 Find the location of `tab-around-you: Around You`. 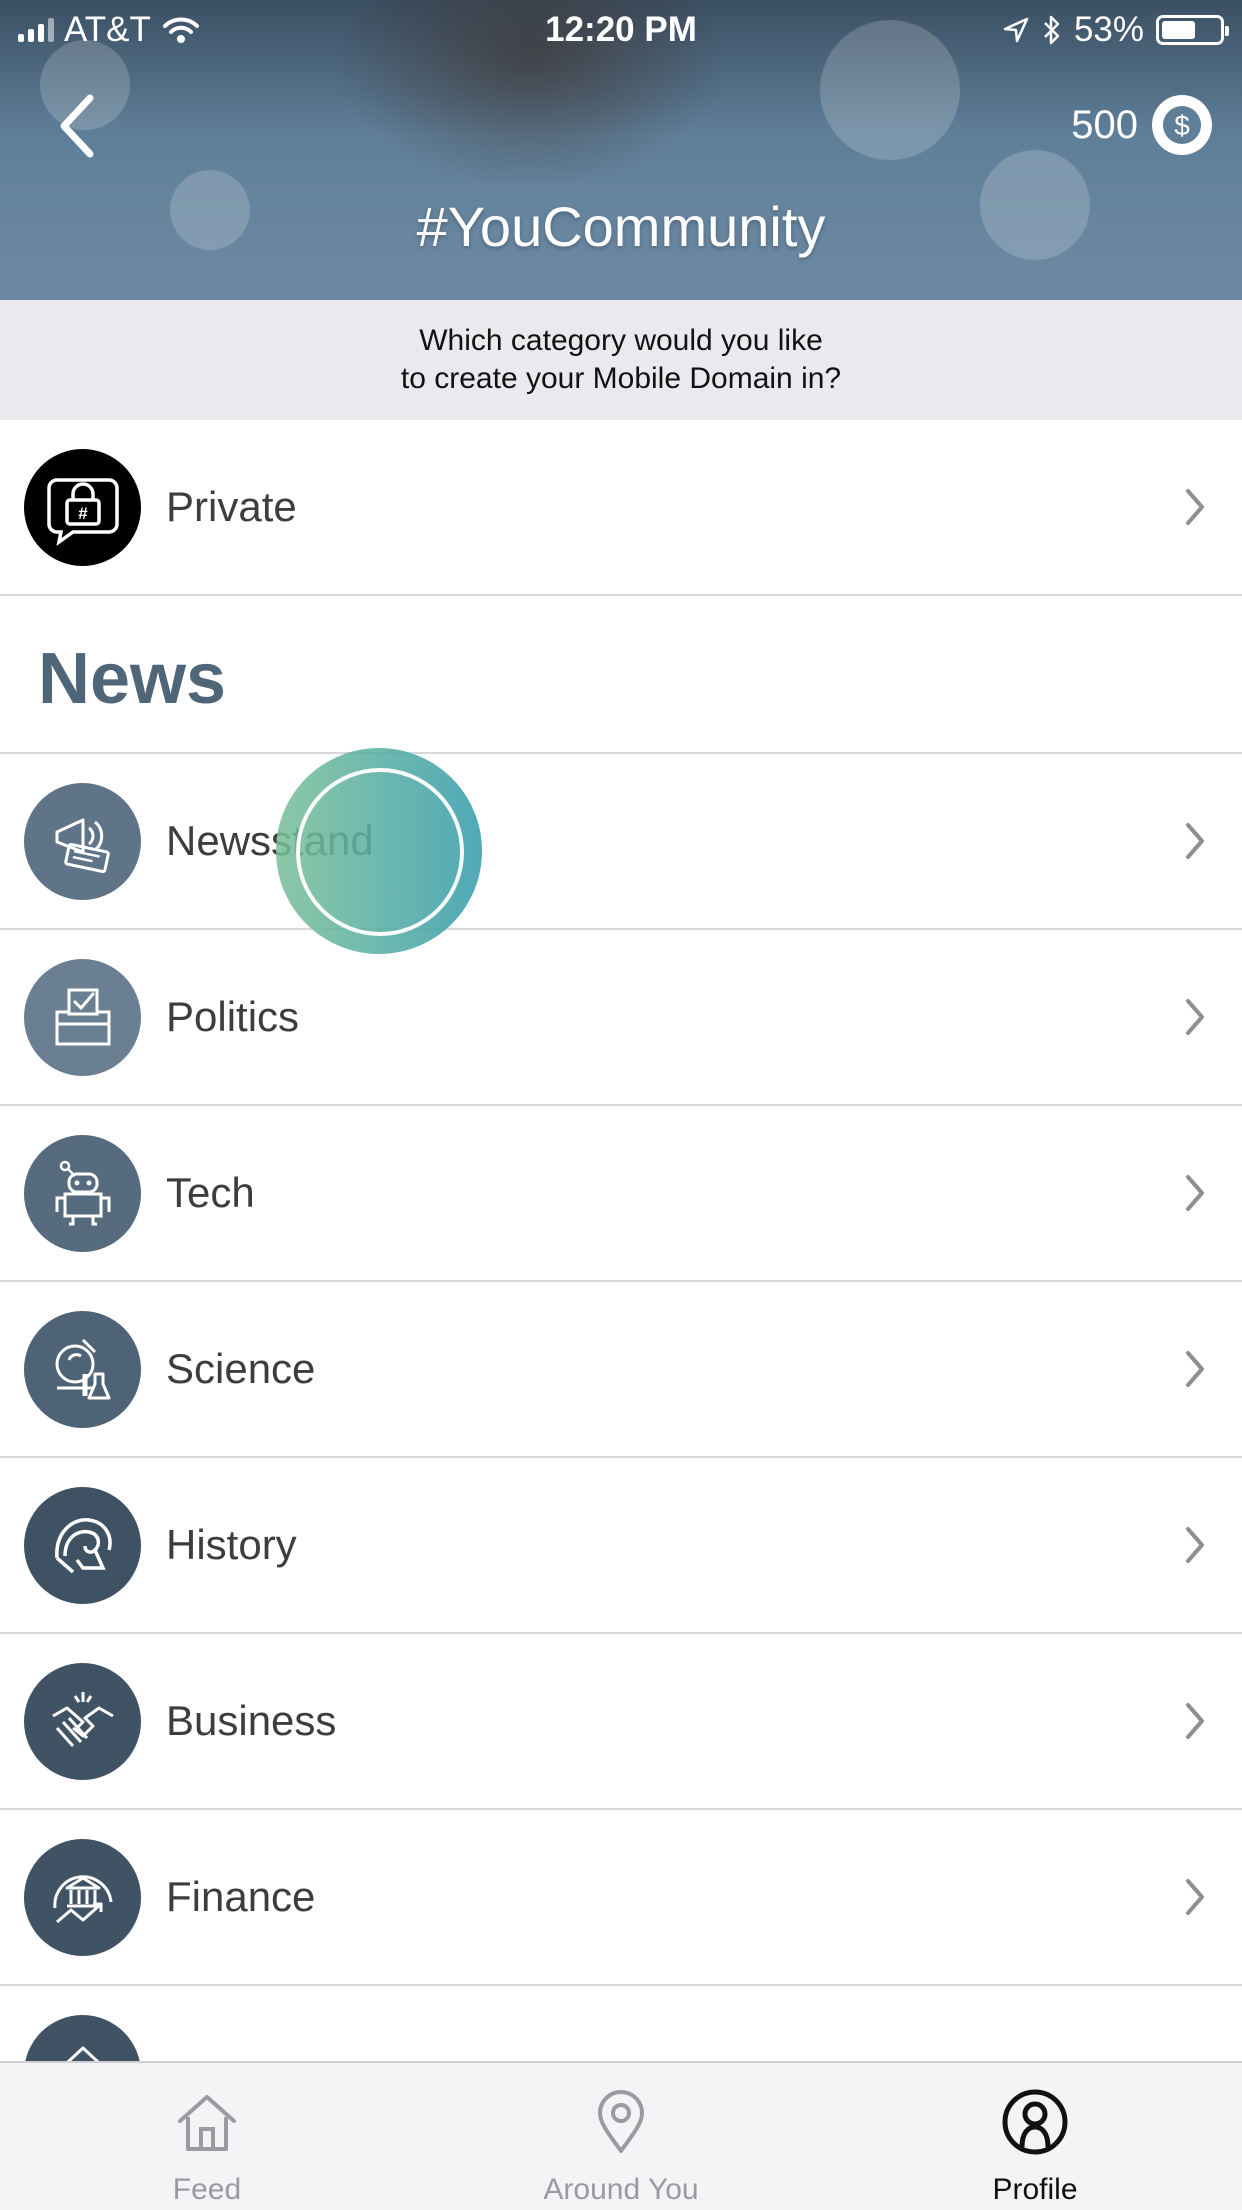

tab-around-you: Around You is located at coordinates (621, 2136).